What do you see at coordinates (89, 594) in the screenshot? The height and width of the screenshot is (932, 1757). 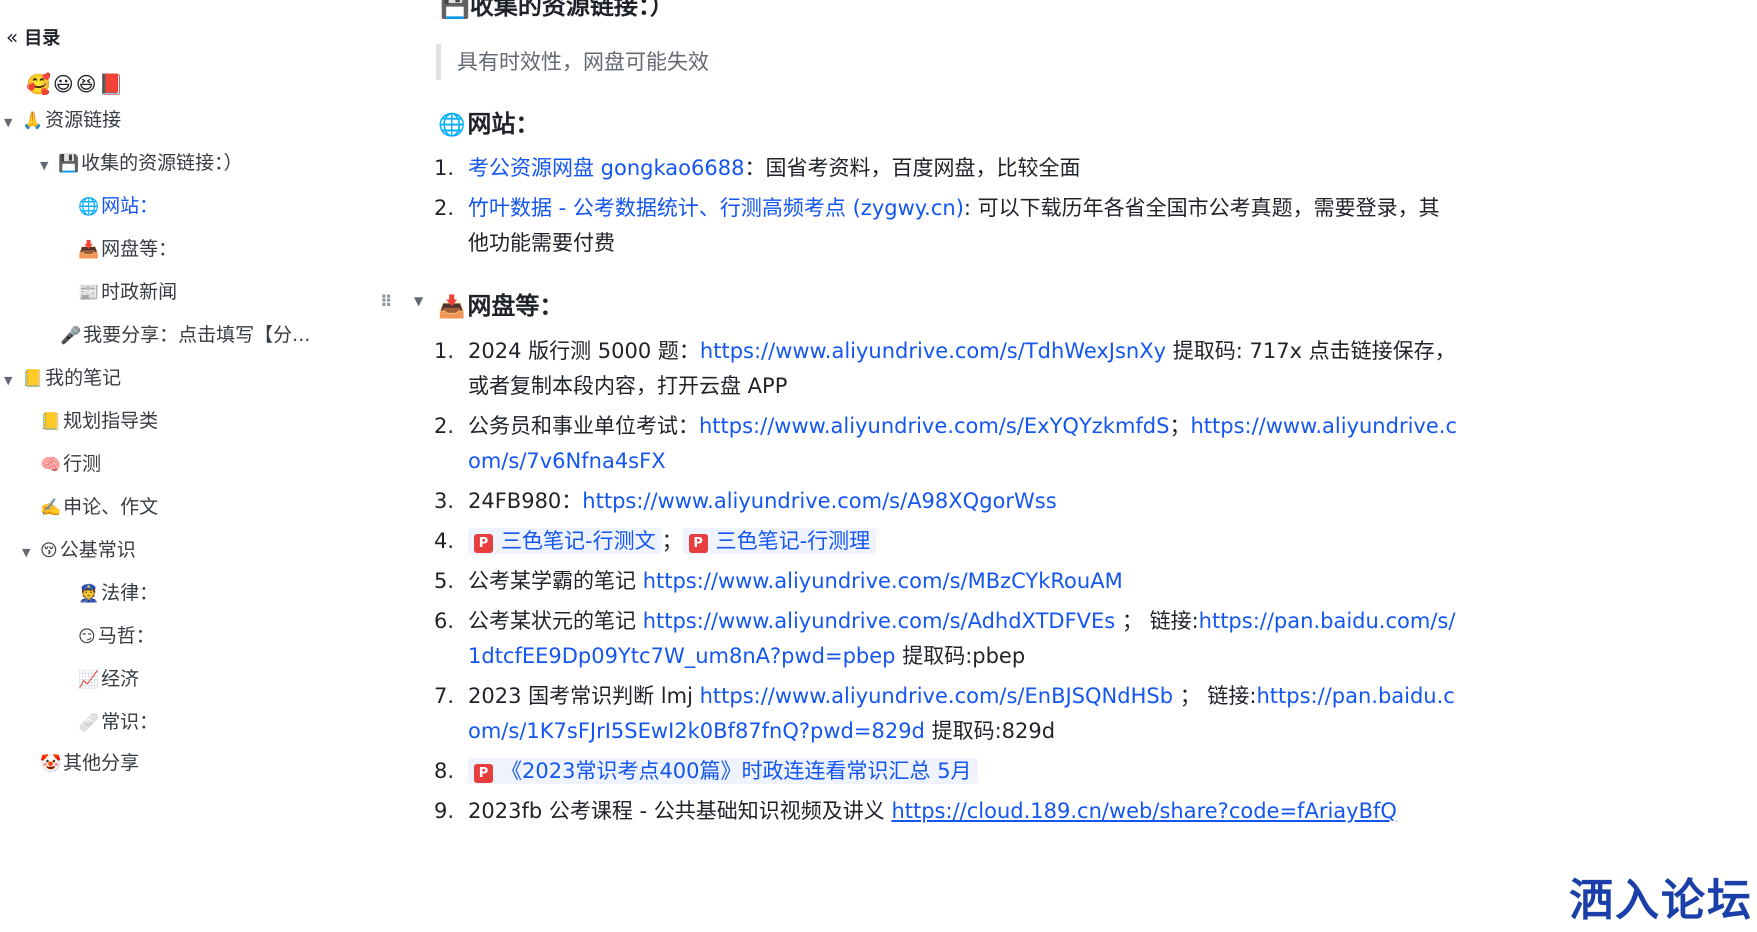 I see `police-officer-icon: 👮` at bounding box center [89, 594].